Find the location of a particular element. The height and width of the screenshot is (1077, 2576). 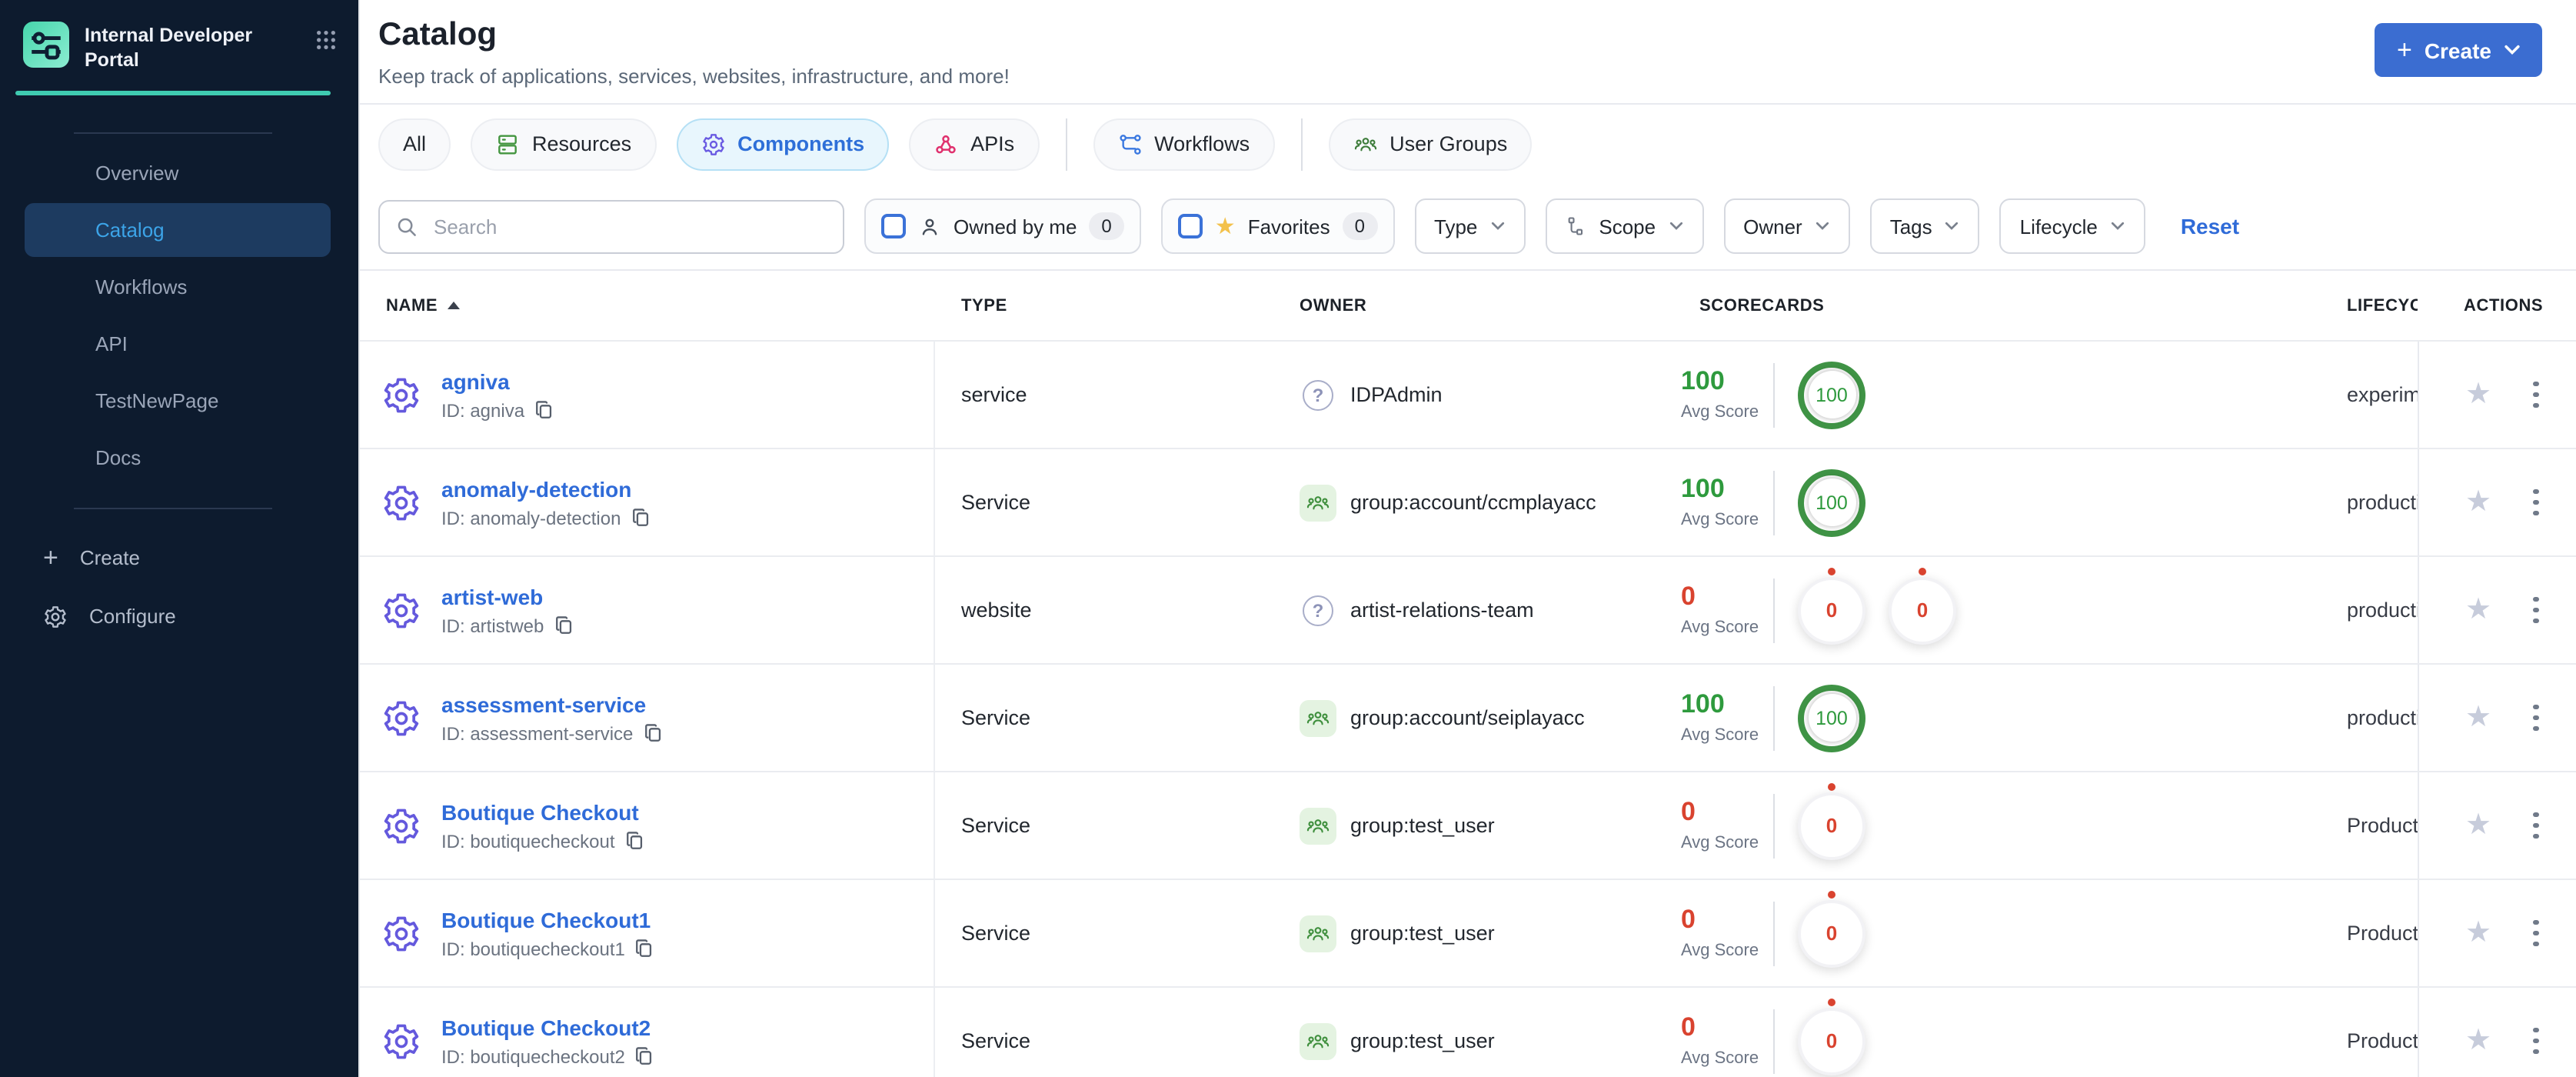

score-divider is located at coordinates (1774, 933).